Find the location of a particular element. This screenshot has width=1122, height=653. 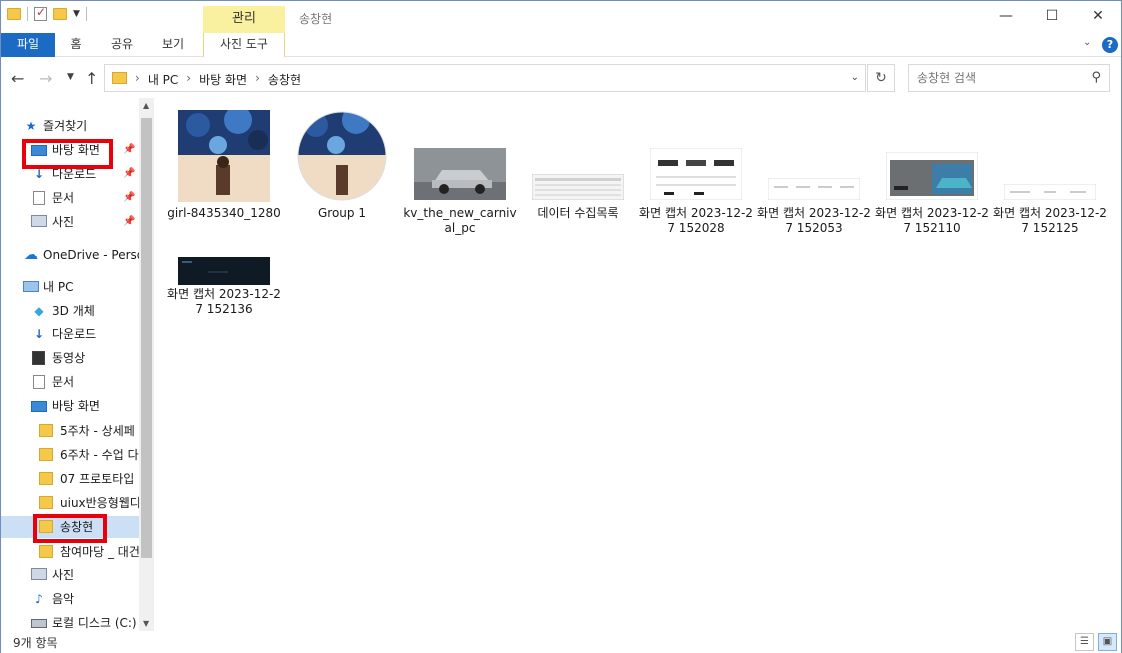

nav-item-label: 다운로드 is located at coordinates (74, 334).